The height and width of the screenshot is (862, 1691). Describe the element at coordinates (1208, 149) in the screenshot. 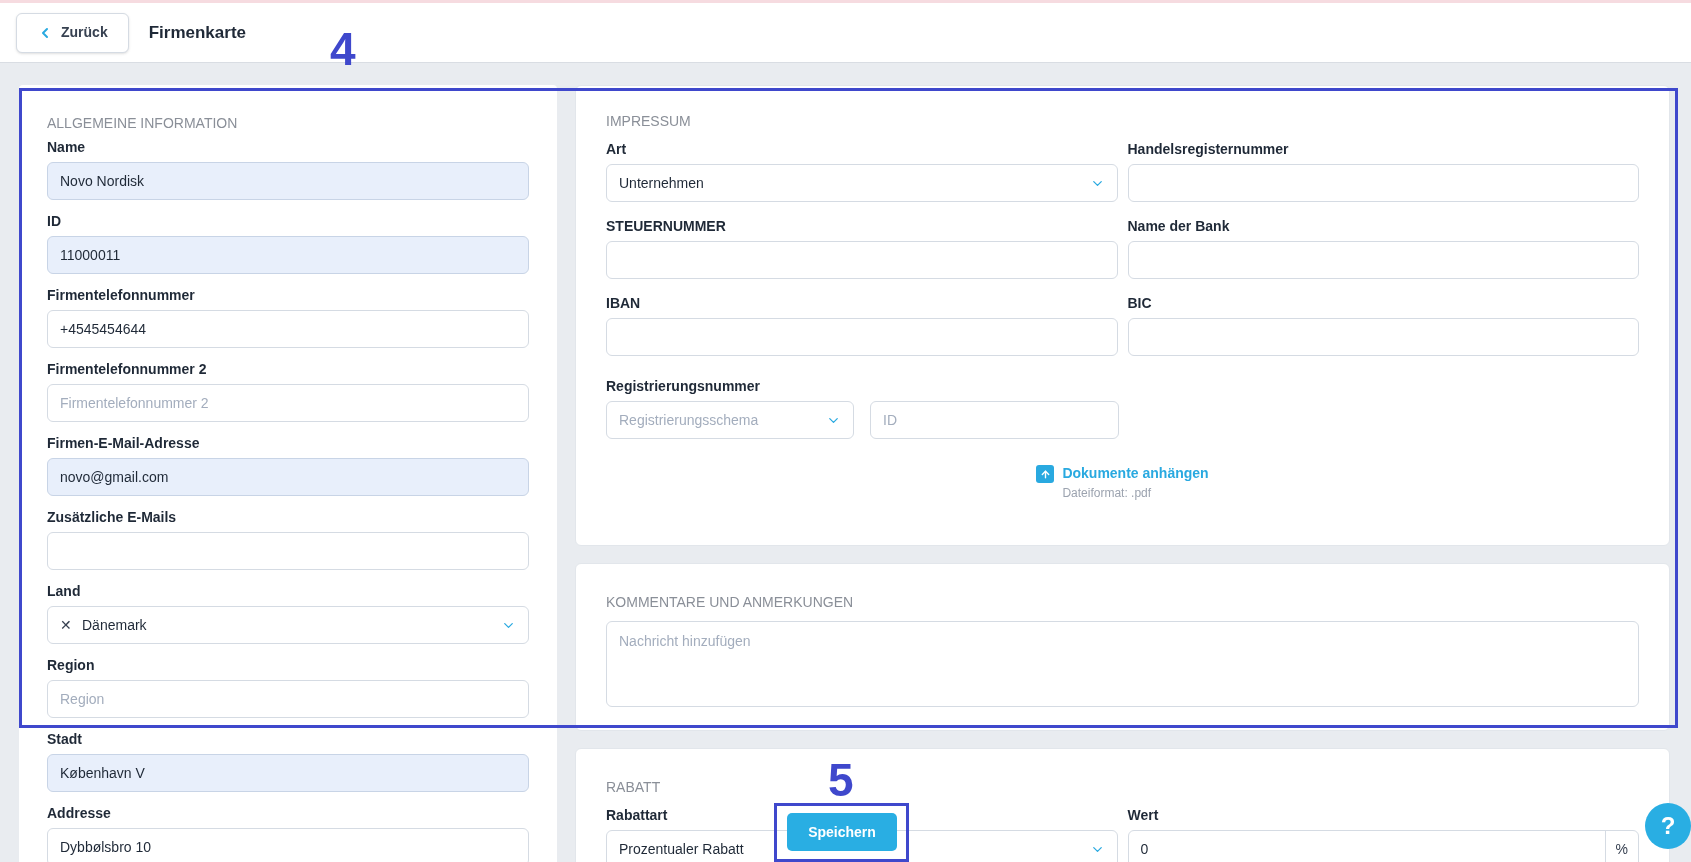

I see `field-label: Handelsregisternummer` at that location.